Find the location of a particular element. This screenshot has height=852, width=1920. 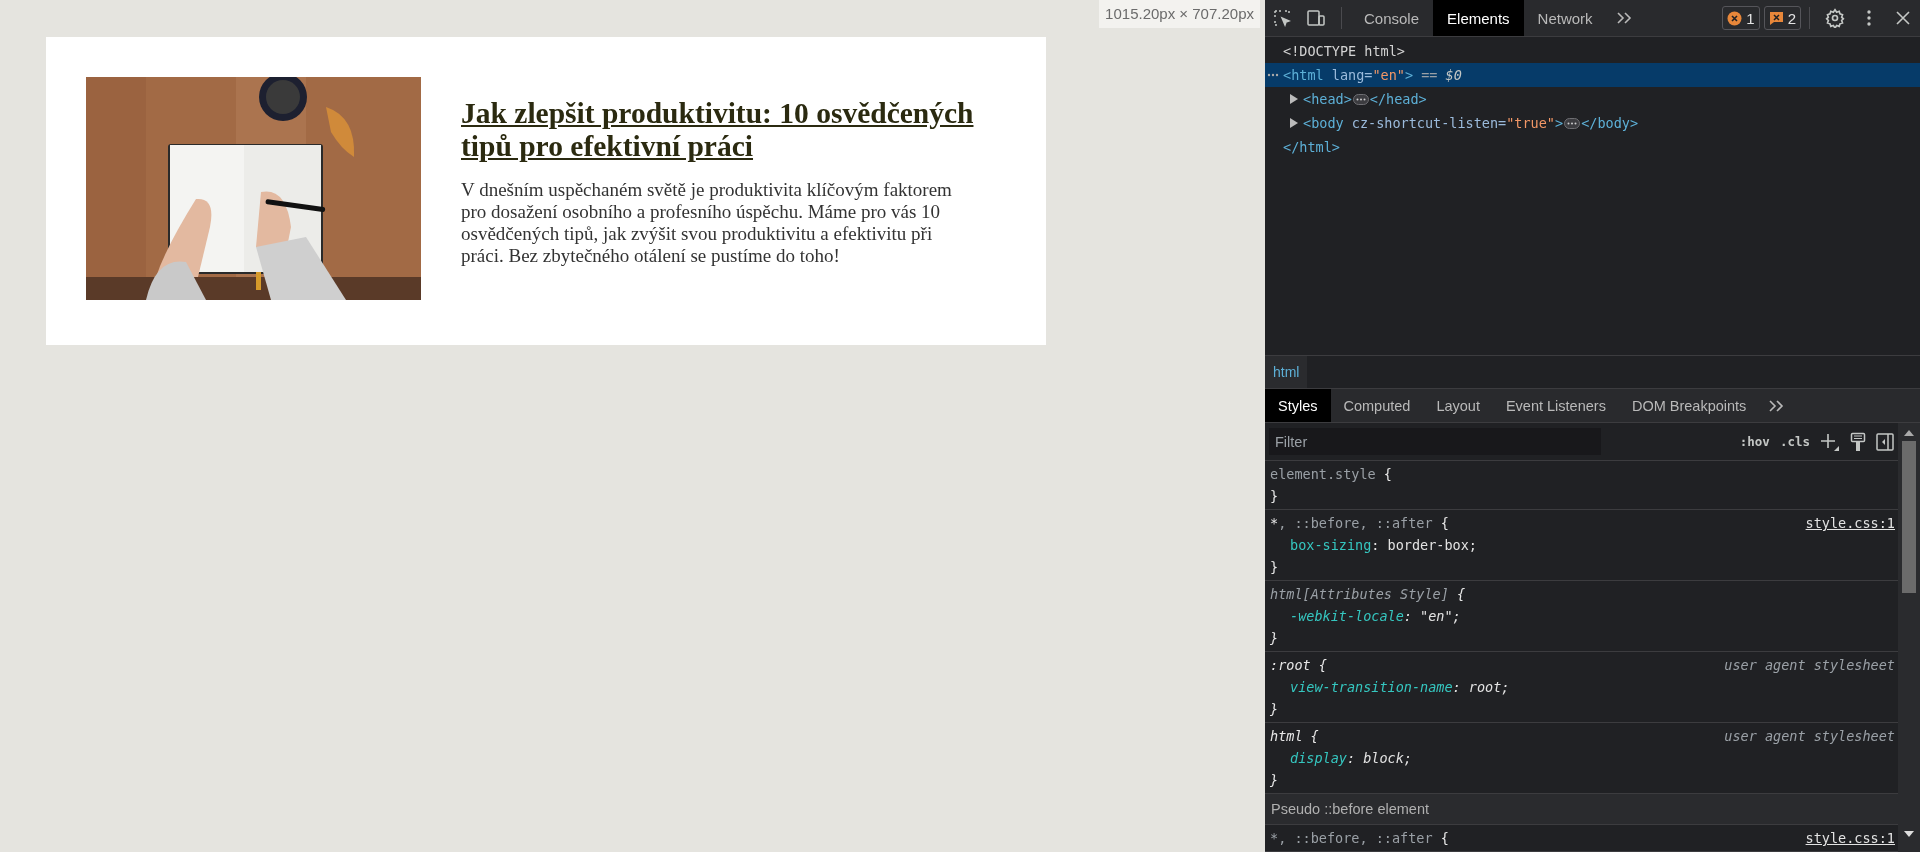

code-token: lang= is located at coordinates (1351, 75).